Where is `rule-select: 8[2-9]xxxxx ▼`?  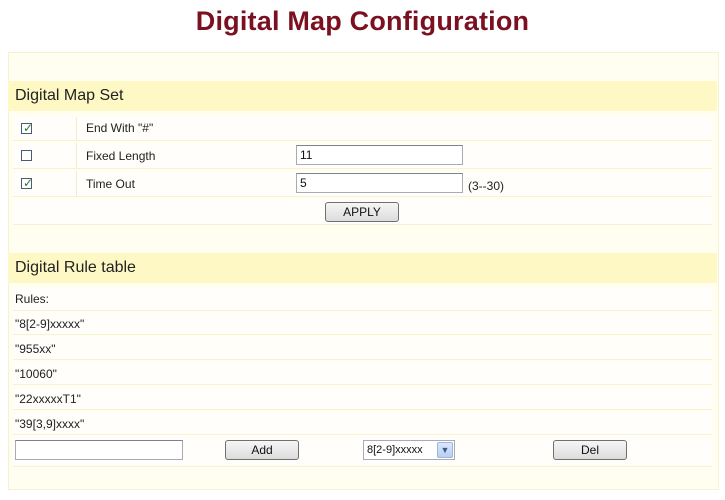 rule-select: 8[2-9]xxxxx ▼ is located at coordinates (409, 450).